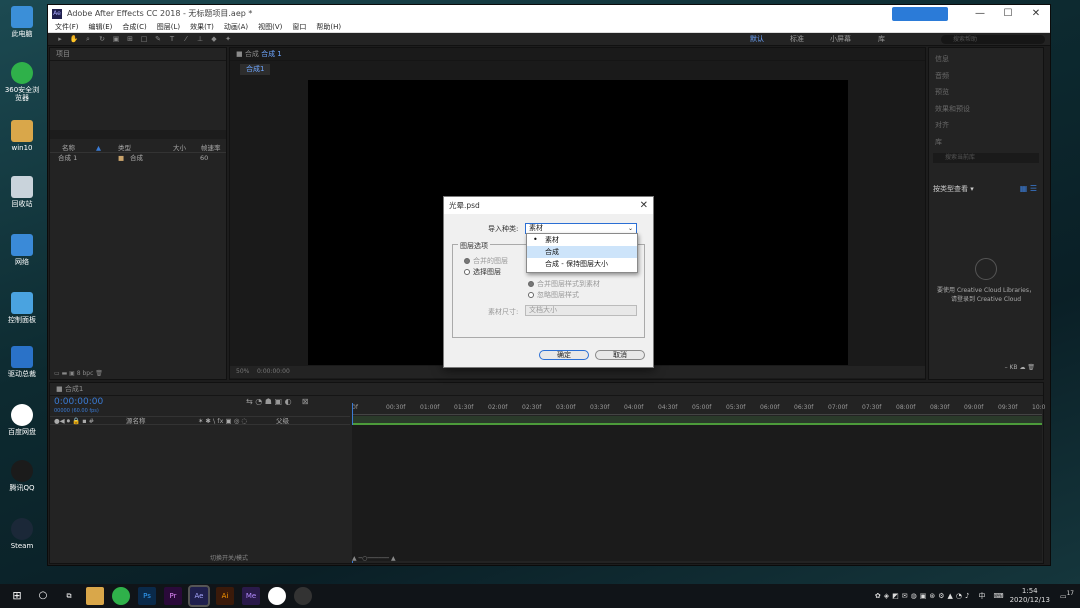 Image resolution: width=1080 pixels, height=608 pixels. I want to click on task-view-icon: ⧉, so click(69, 596).